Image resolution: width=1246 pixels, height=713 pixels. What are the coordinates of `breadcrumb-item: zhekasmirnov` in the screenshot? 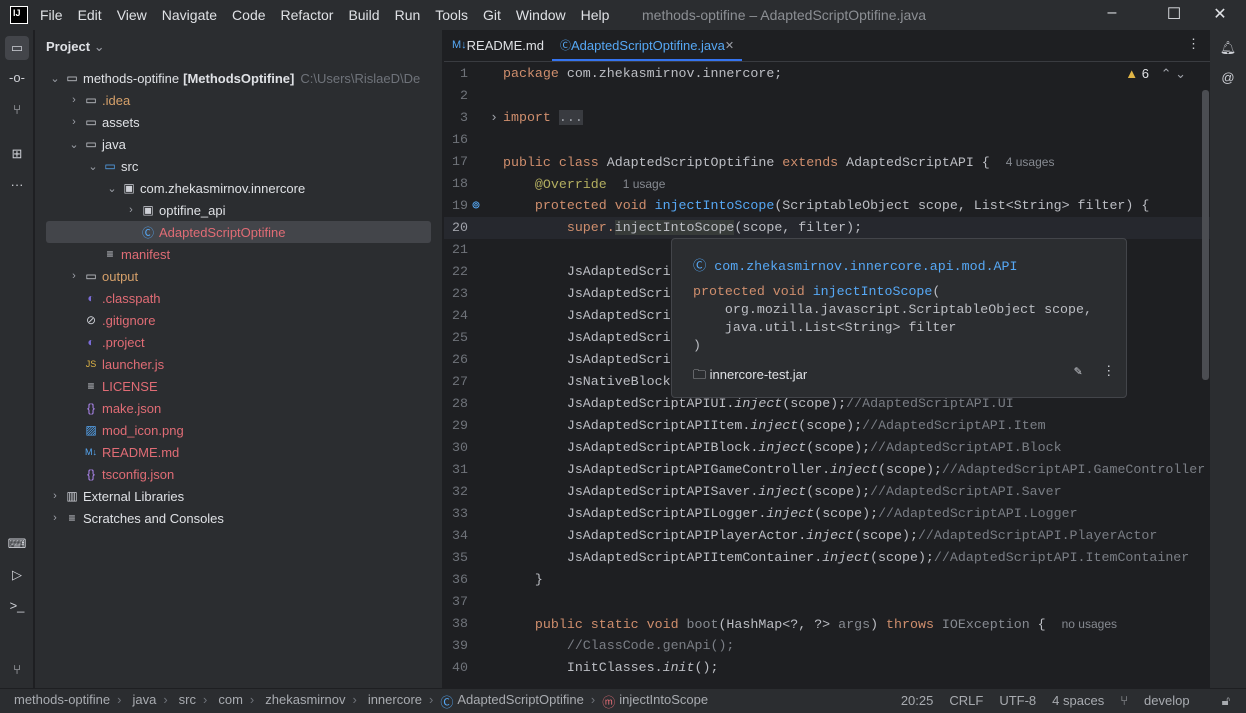 It's located at (305, 701).